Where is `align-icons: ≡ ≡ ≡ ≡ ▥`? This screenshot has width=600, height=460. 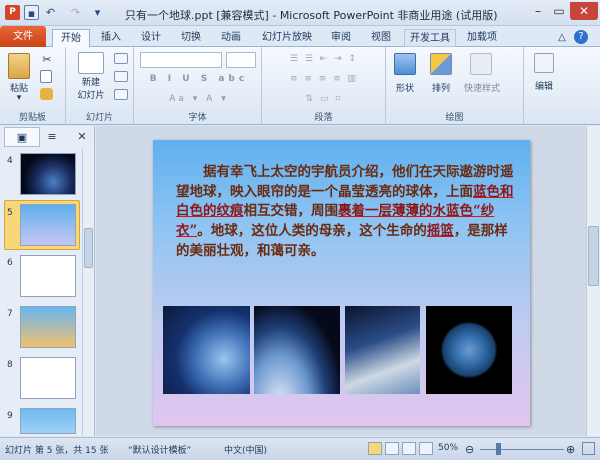
align-icons: ≡ ≡ ≡ ≡ ▥ is located at coordinates (324, 79).